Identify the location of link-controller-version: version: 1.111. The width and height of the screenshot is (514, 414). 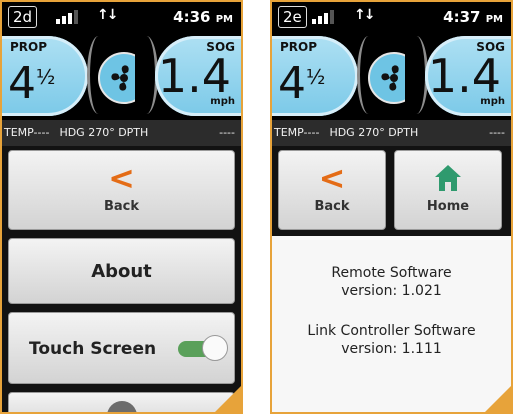
(391, 349).